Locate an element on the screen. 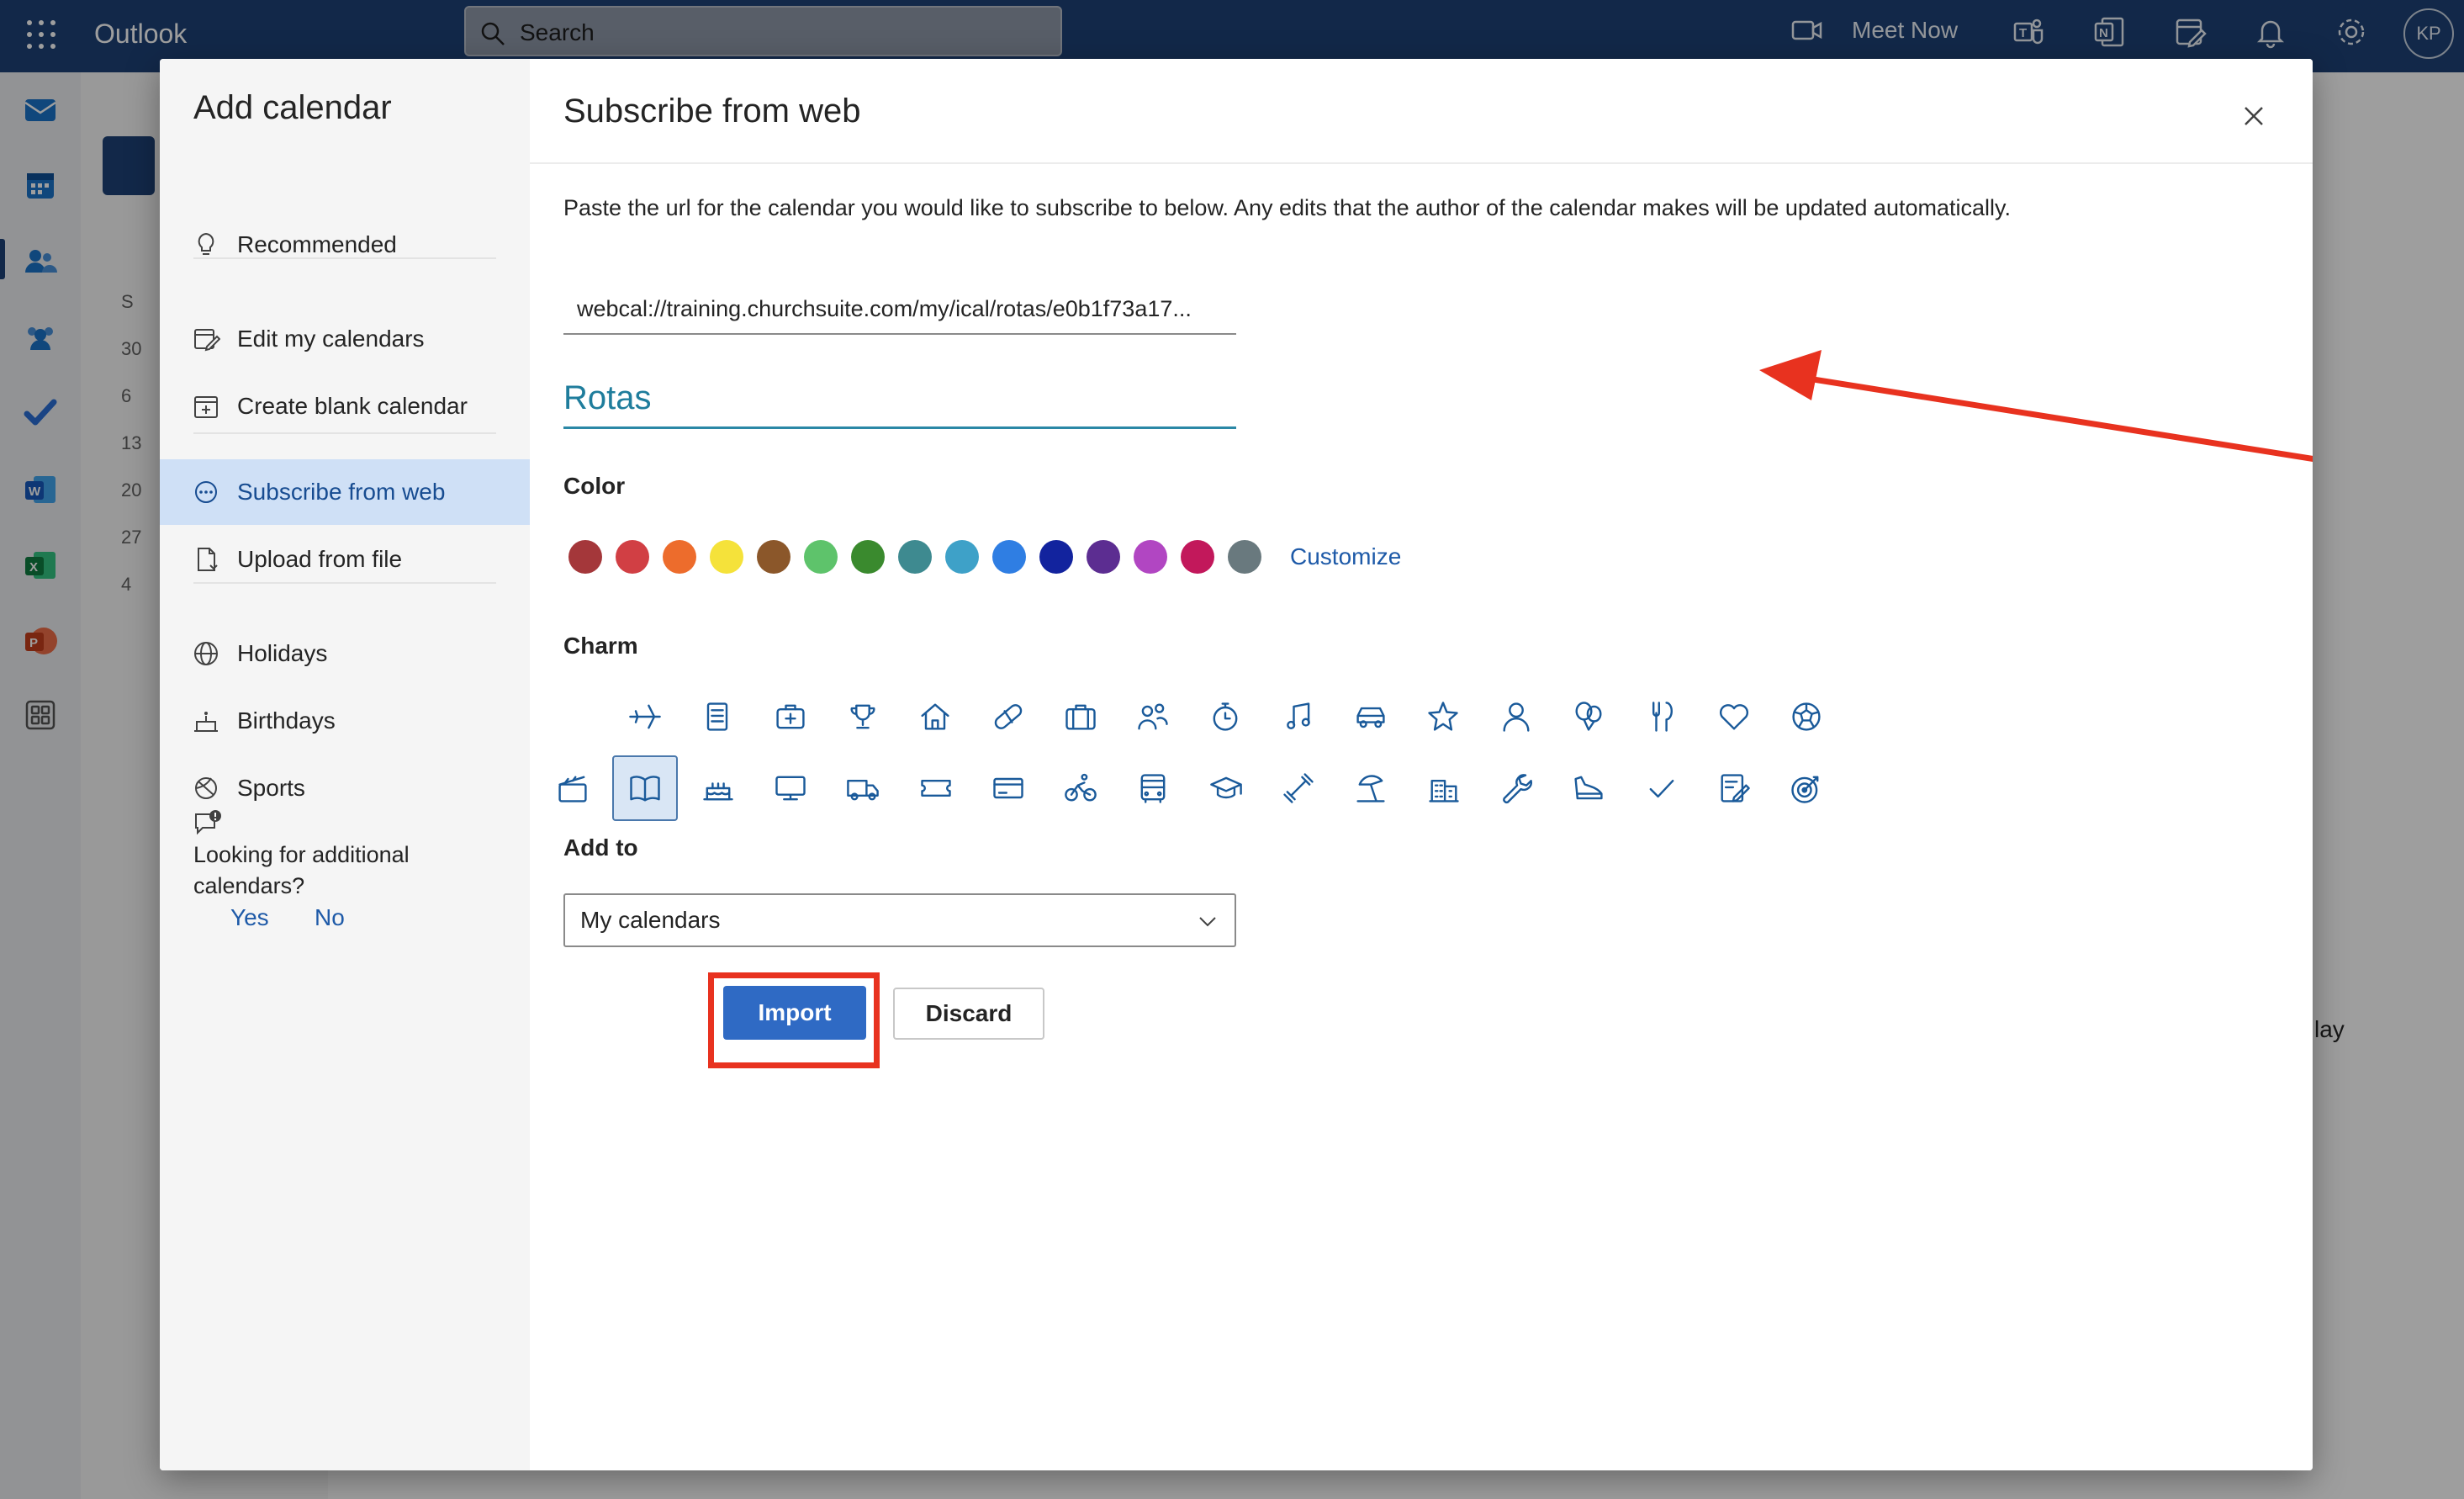 This screenshot has width=2464, height=1499. airplane-icon is located at coordinates (645, 716).